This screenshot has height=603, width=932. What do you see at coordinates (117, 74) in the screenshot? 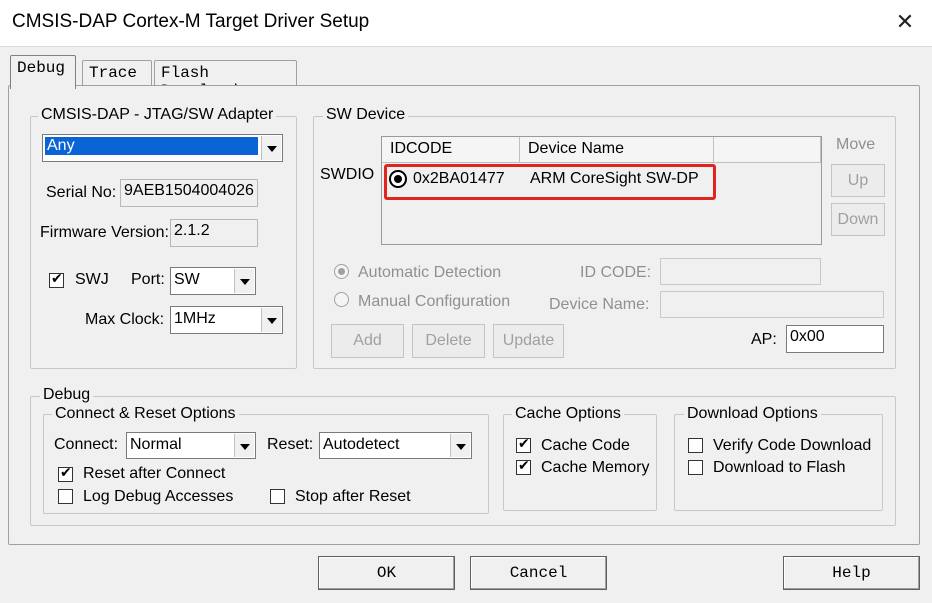
I see `tab-trace: Trace` at bounding box center [117, 74].